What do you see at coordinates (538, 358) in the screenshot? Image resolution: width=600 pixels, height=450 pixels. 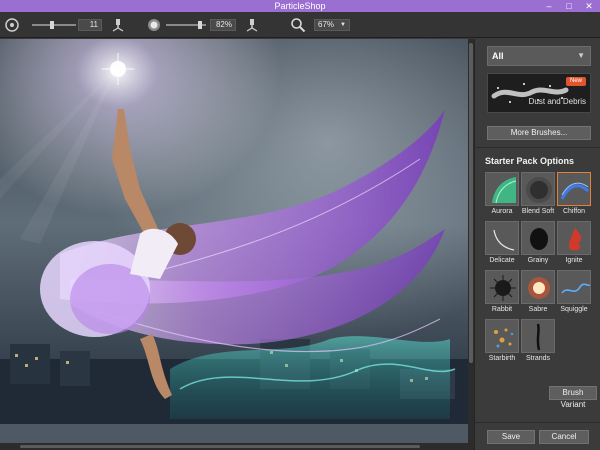 I see `brush-label: Strands` at bounding box center [538, 358].